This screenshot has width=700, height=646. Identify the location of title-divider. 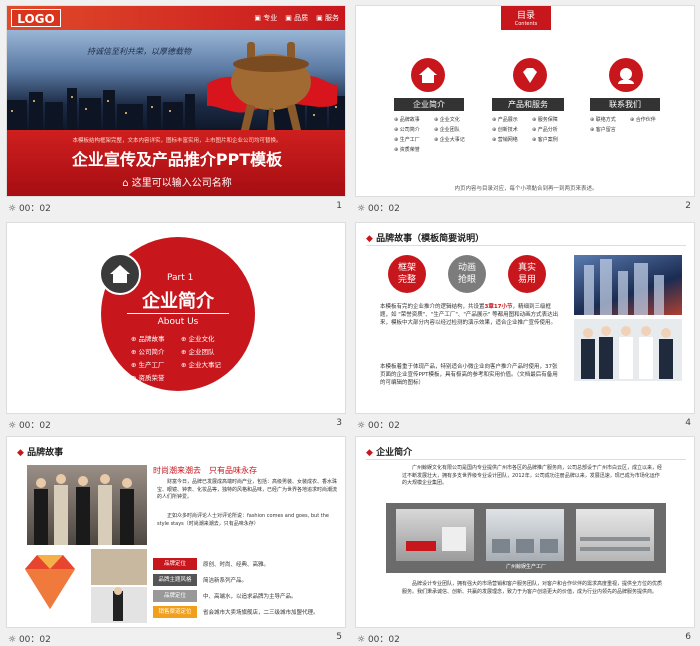
(178, 313).